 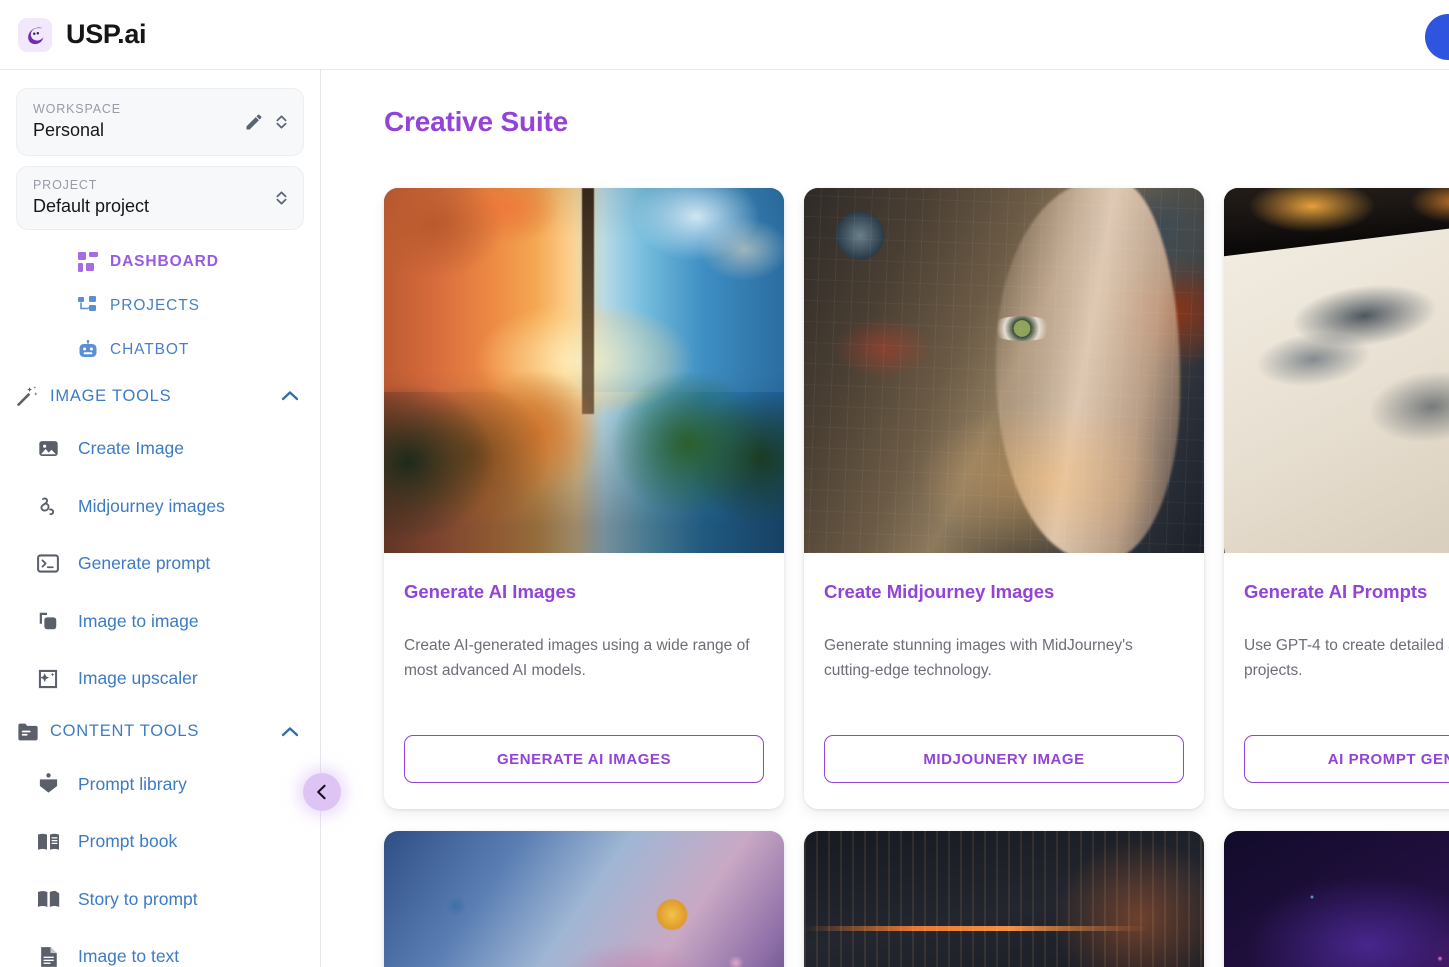 What do you see at coordinates (266, 122) in the screenshot?
I see `workspace-actions` at bounding box center [266, 122].